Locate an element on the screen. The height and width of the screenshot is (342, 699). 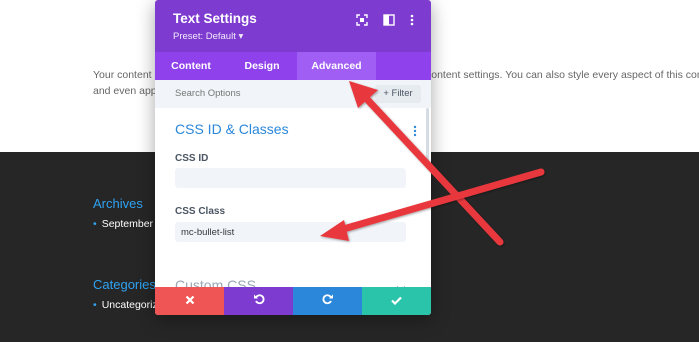
css-class-label: CSS Class is located at coordinates (200, 211).